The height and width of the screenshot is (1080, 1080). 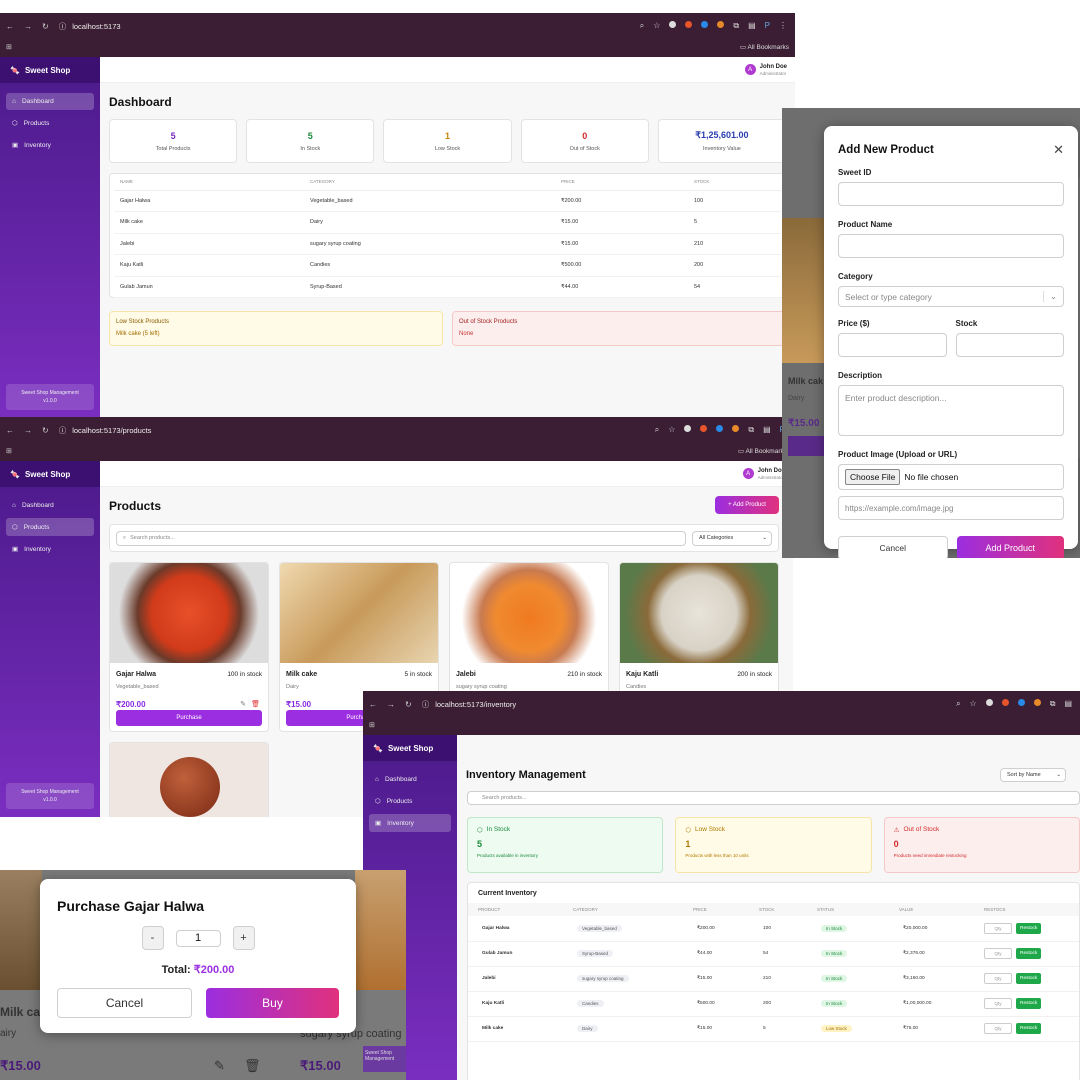 I want to click on buy-button: Buy, so click(x=272, y=1003).